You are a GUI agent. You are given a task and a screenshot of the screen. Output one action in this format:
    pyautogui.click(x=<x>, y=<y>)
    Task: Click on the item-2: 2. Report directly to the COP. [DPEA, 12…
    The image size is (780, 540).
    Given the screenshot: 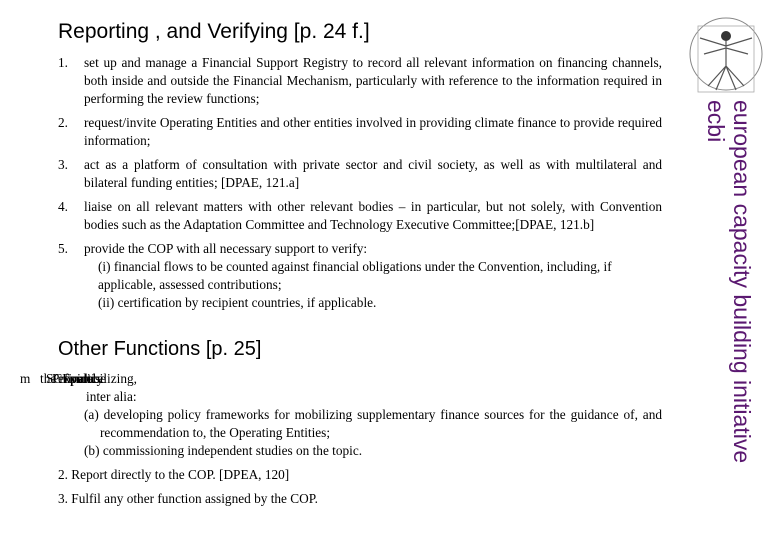 What is the action you would take?
    pyautogui.click(x=174, y=474)
    